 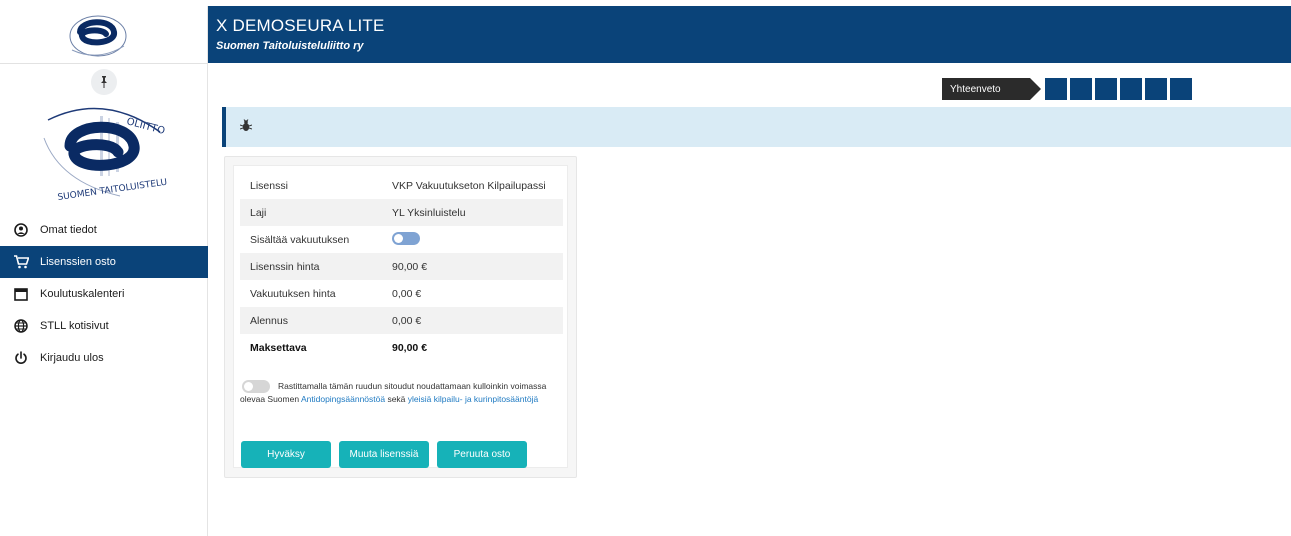 I want to click on row-label: Lisenssin hinta, so click(x=285, y=266).